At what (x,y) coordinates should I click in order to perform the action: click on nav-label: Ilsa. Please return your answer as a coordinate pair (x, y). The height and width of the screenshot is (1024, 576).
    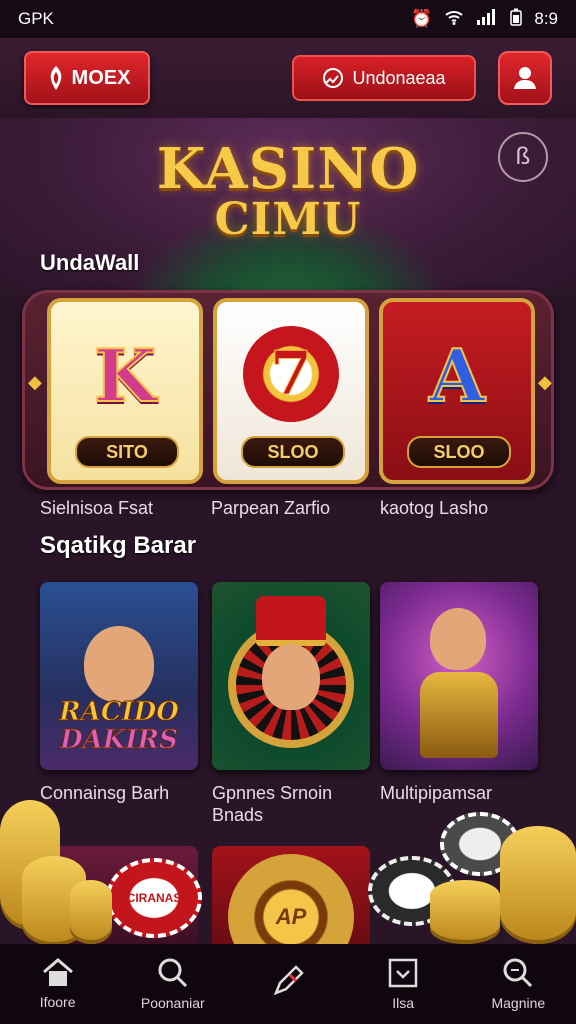
    Looking at the image, I should click on (403, 1003).